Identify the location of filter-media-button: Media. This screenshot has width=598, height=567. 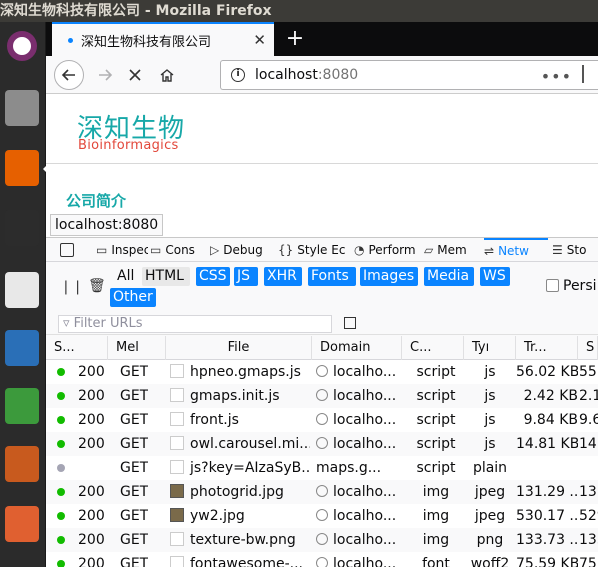
(449, 276).